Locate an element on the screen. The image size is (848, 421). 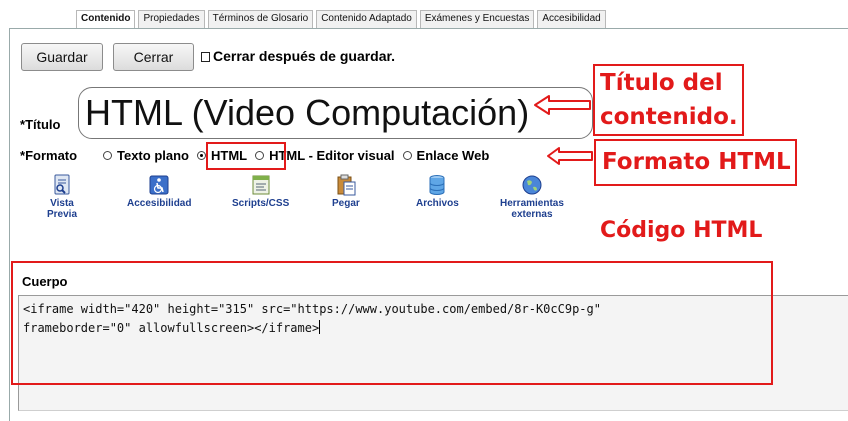
format-option-label: Enlace Web is located at coordinates (453, 155).